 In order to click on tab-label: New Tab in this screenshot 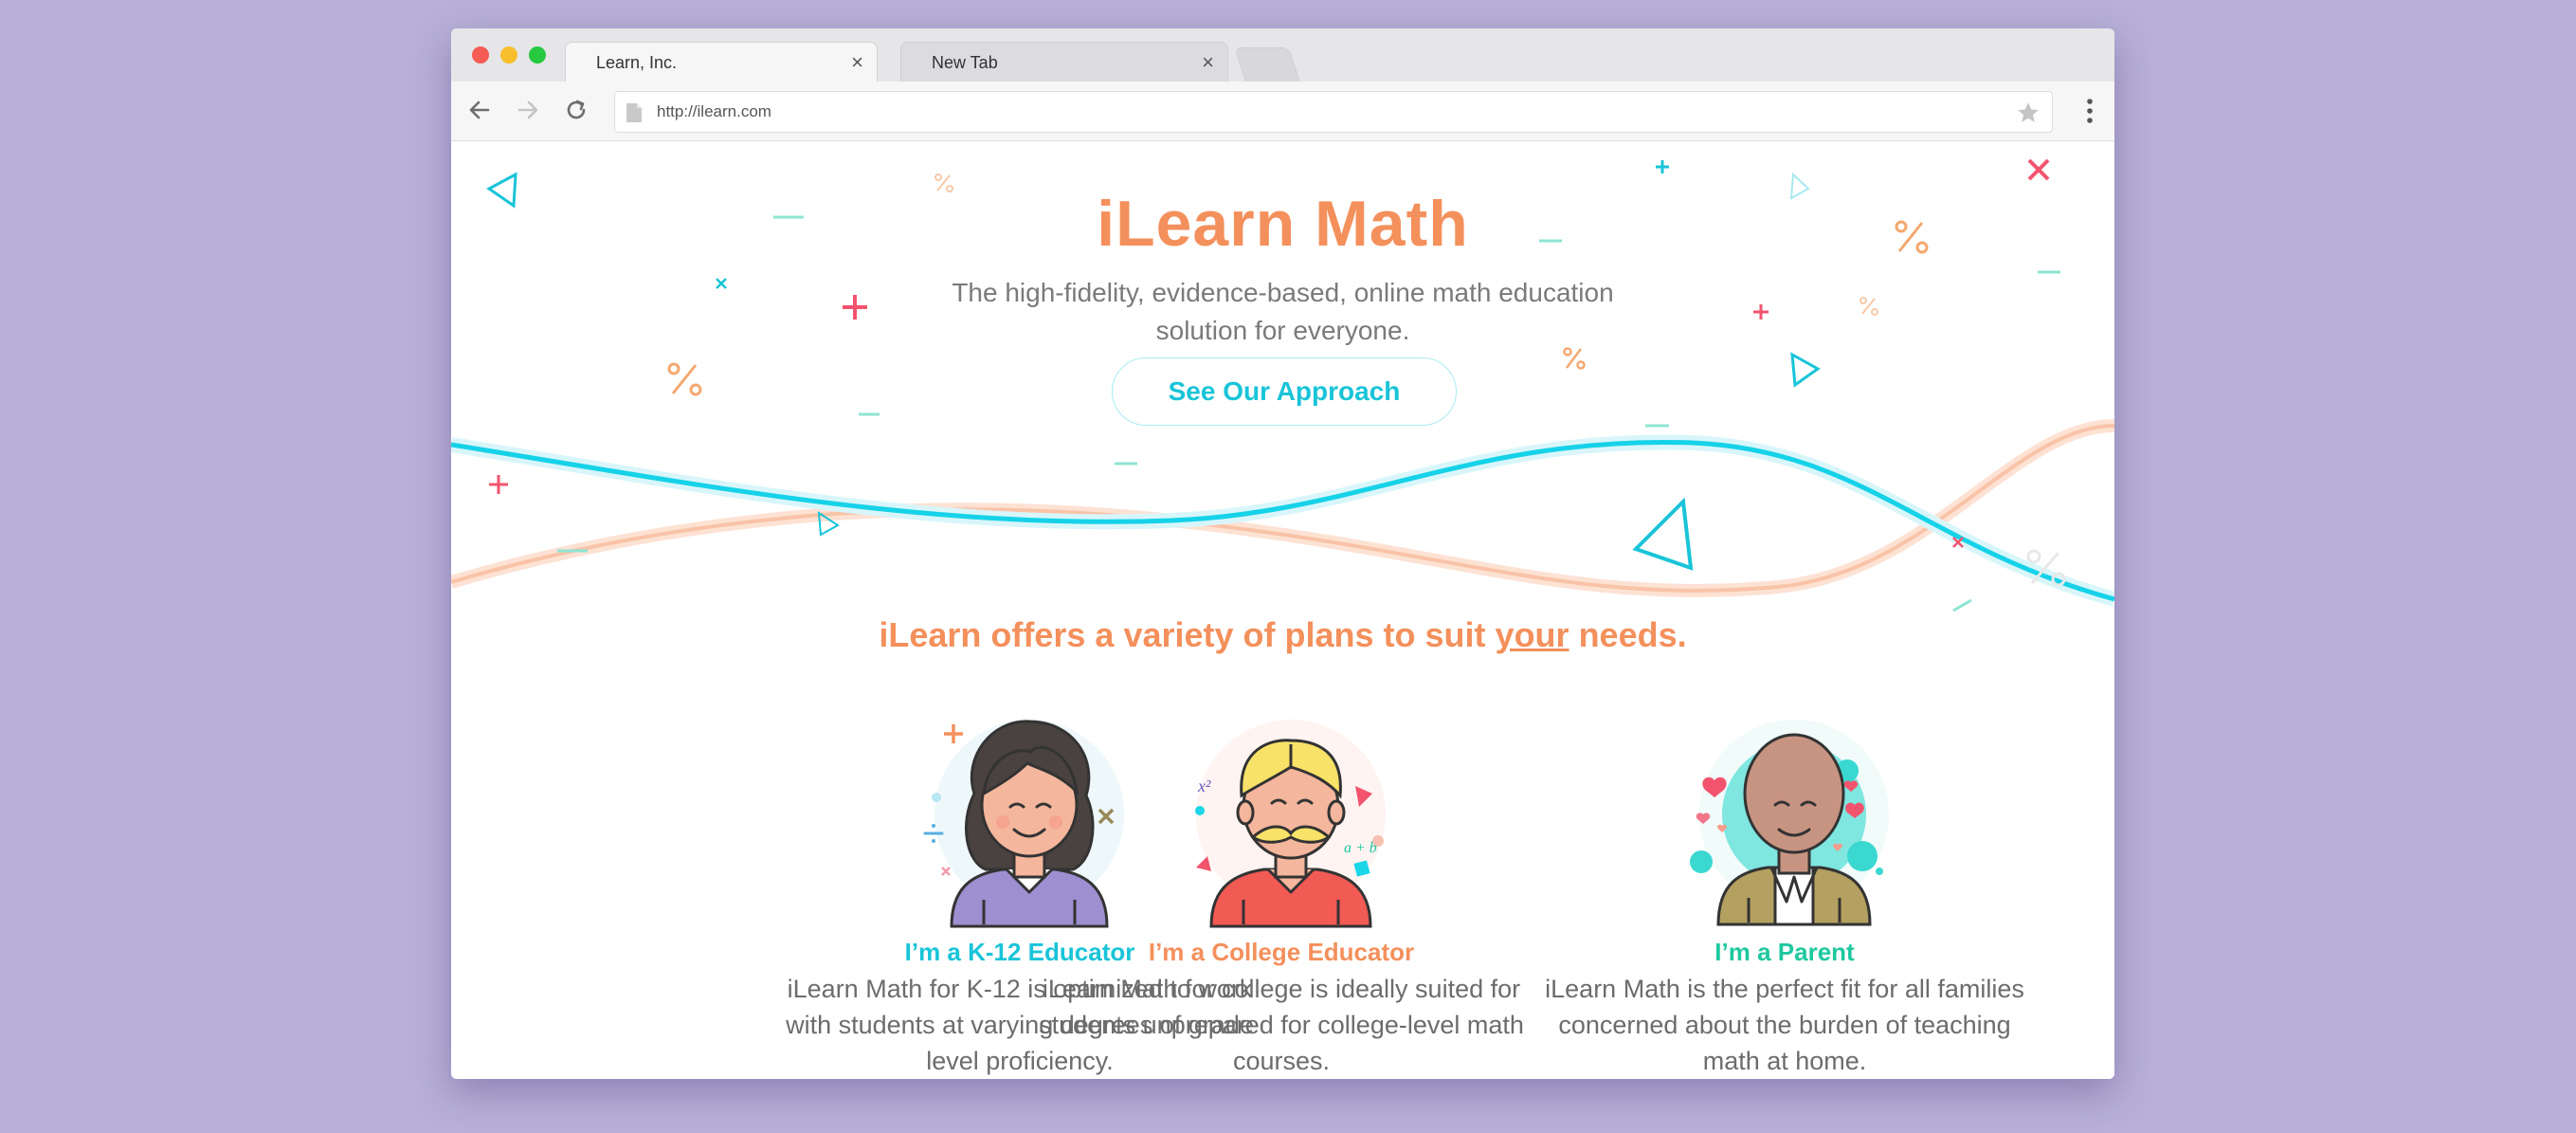, I will do `click(965, 62)`.